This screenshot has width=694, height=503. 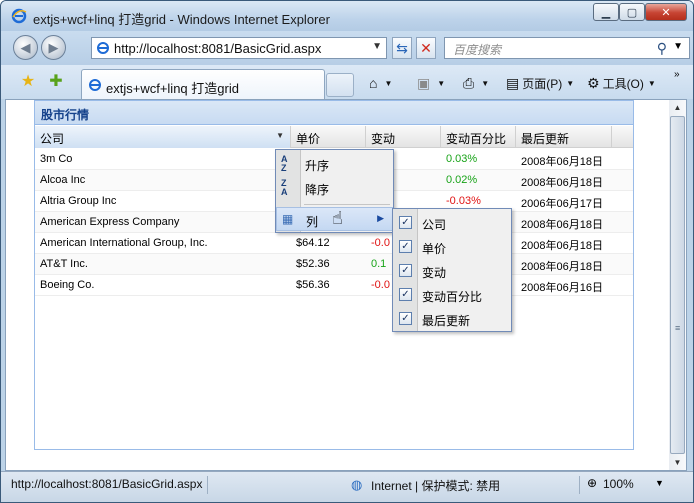 What do you see at coordinates (452, 295) in the screenshot?
I see `menu-item-toggle-pct-change: ✓ 变动百分比` at bounding box center [452, 295].